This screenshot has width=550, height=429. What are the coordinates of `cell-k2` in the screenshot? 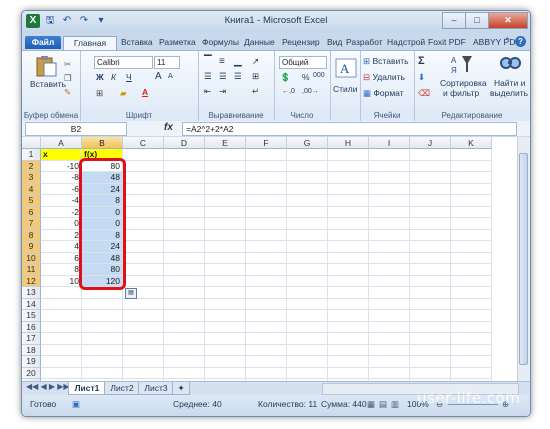 It's located at (471, 166).